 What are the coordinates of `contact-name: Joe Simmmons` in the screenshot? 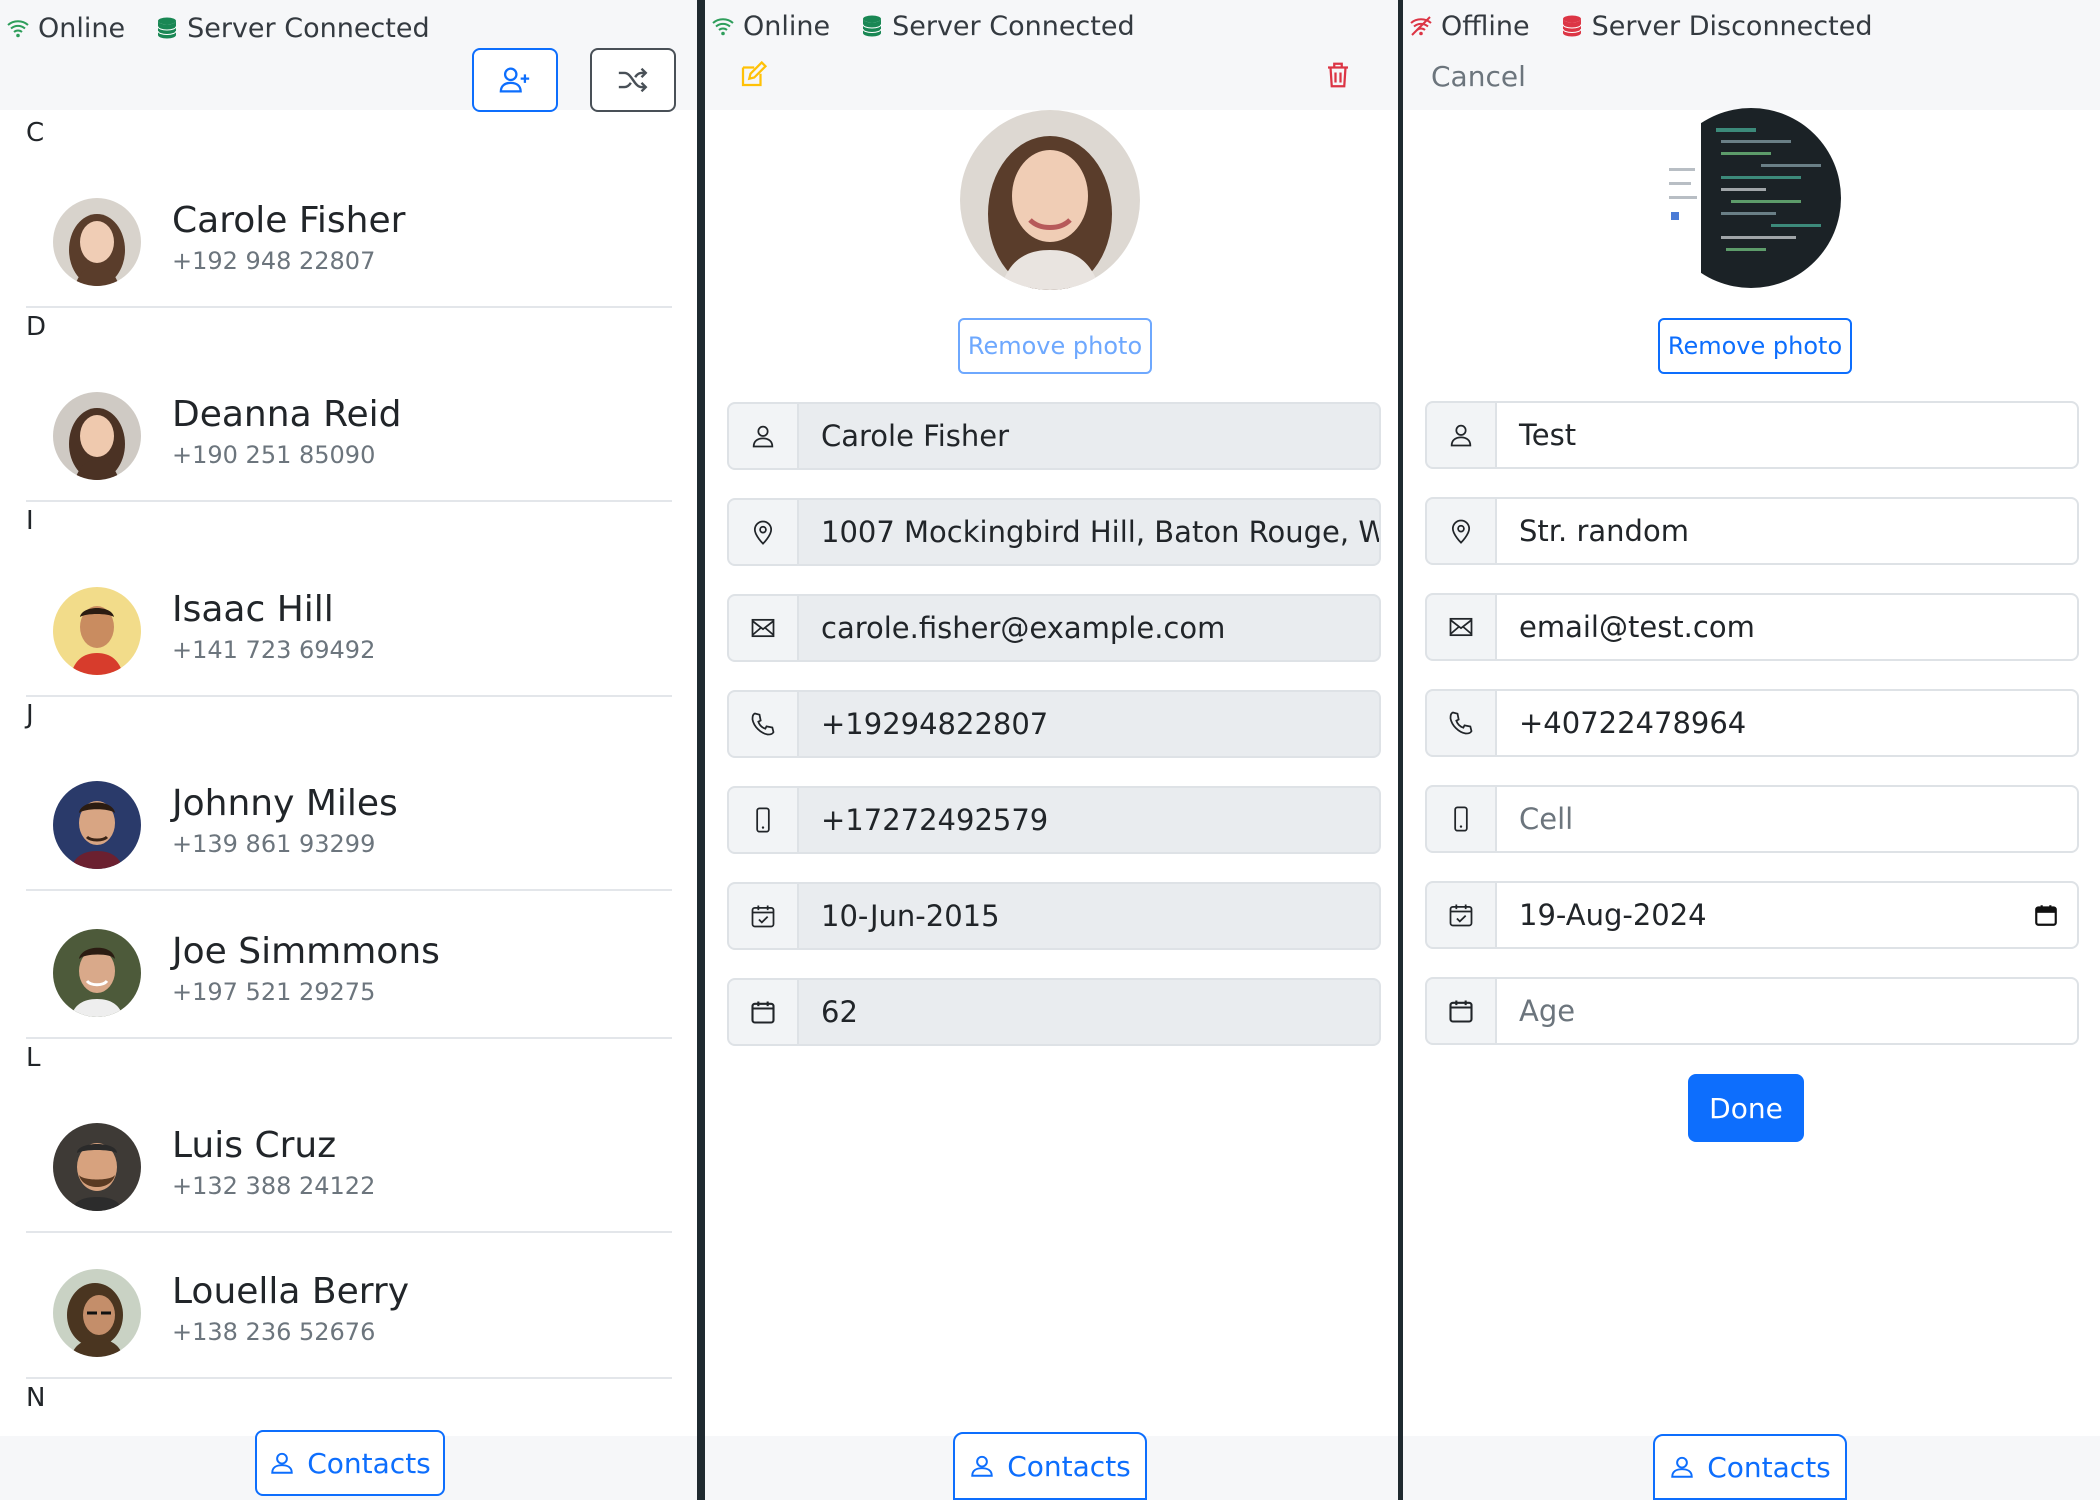 It's located at (306, 951).